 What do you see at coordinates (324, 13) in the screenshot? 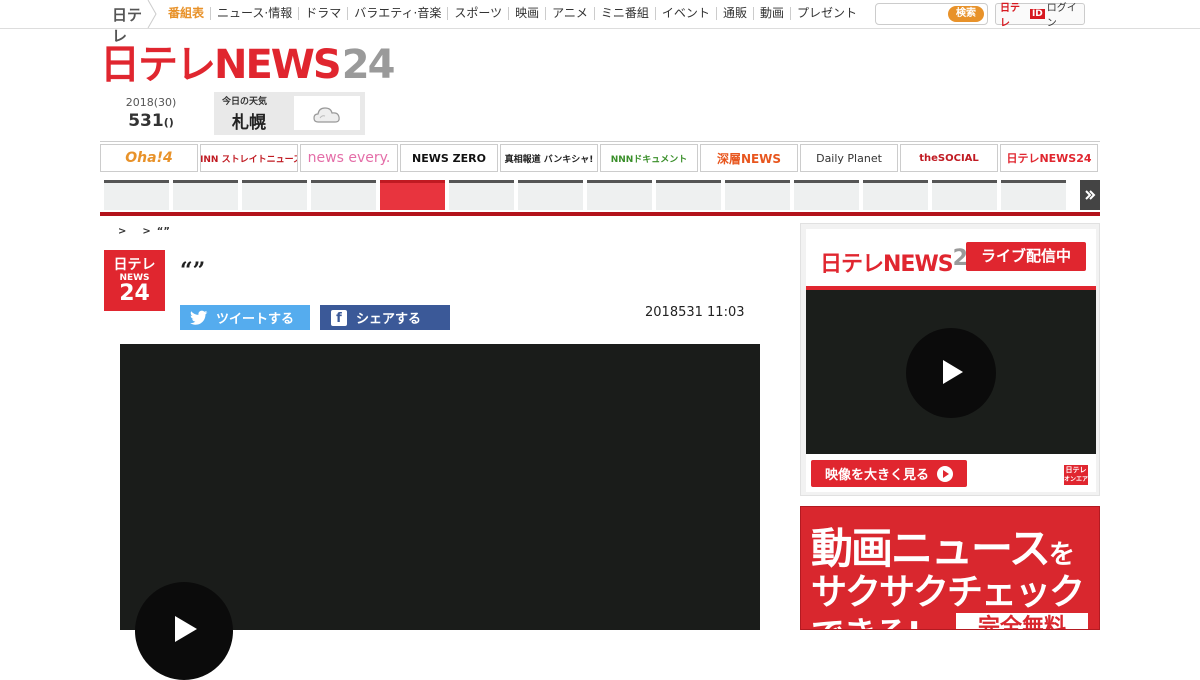
I see `nav-item-drama: ドラマ` at bounding box center [324, 13].